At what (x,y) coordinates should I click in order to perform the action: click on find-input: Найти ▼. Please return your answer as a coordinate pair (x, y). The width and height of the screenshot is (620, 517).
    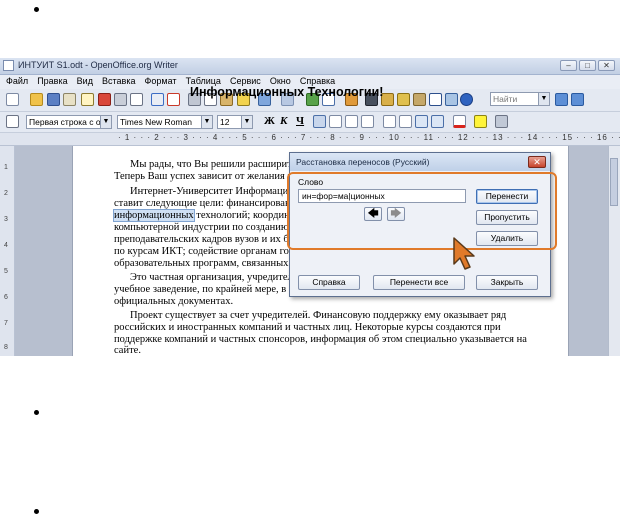
    Looking at the image, I should click on (520, 99).